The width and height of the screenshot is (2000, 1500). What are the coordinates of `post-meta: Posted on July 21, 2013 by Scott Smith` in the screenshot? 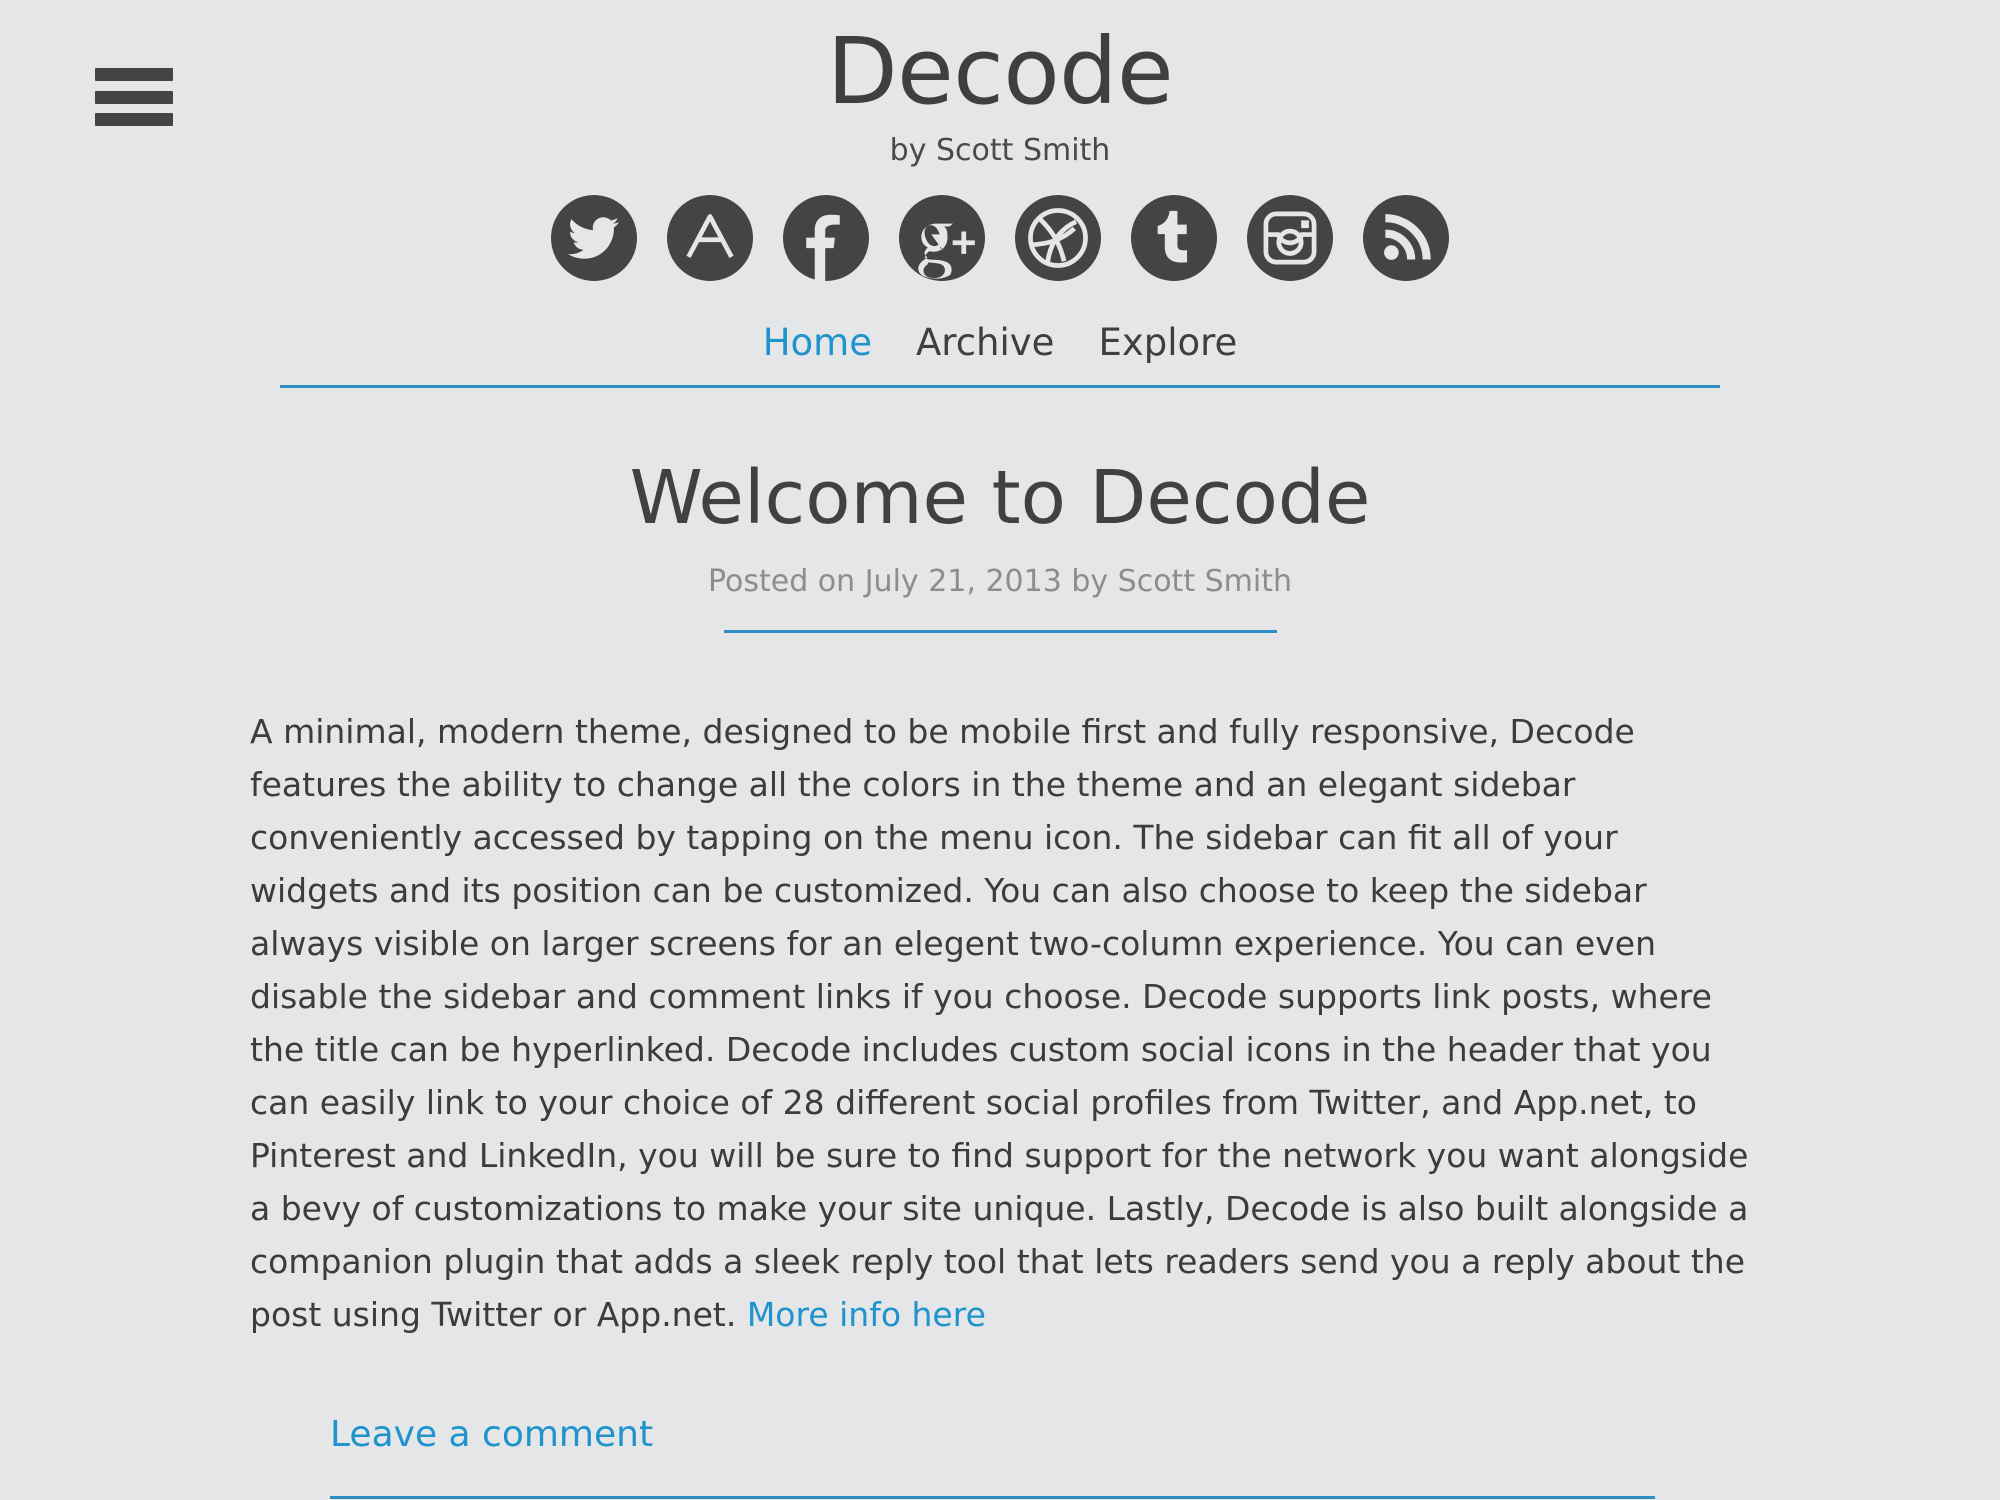 It's located at (1000, 581).